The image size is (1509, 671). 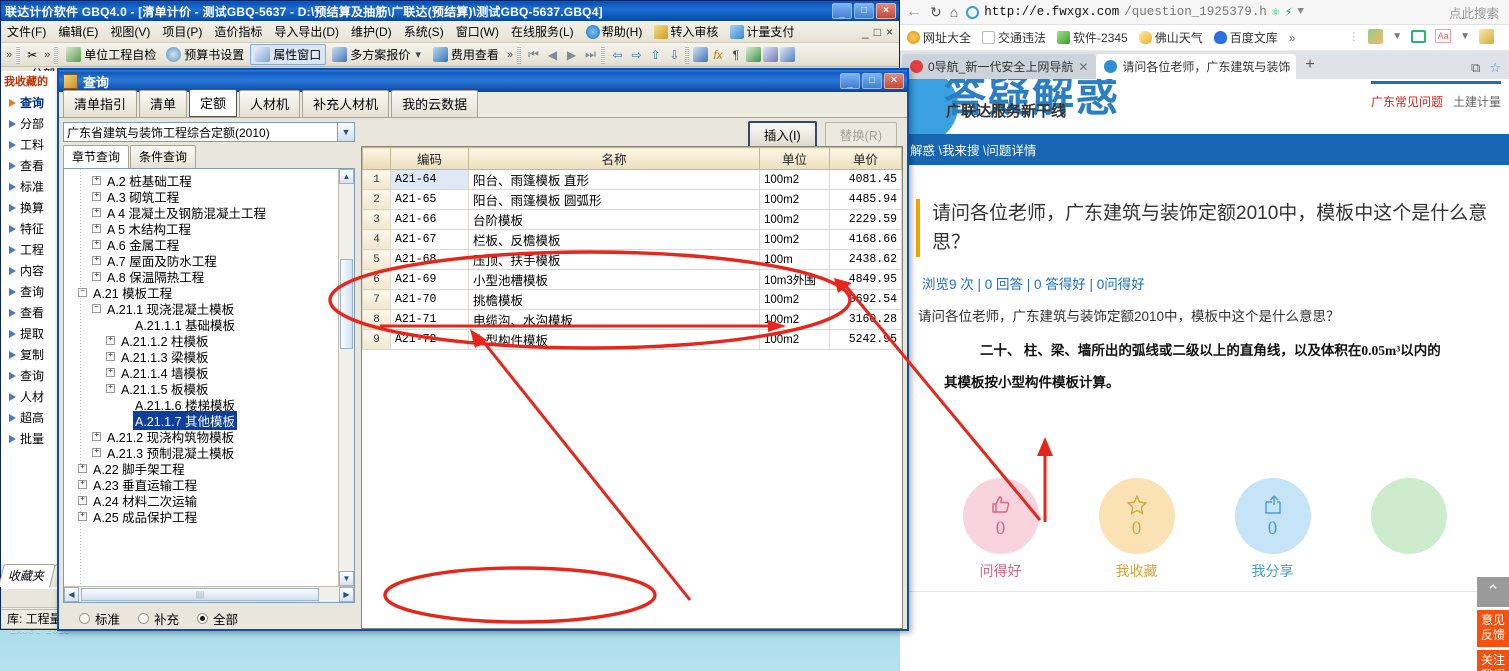 What do you see at coordinates (346, 304) in the screenshot?
I see `vertical-scroll-thumb` at bounding box center [346, 304].